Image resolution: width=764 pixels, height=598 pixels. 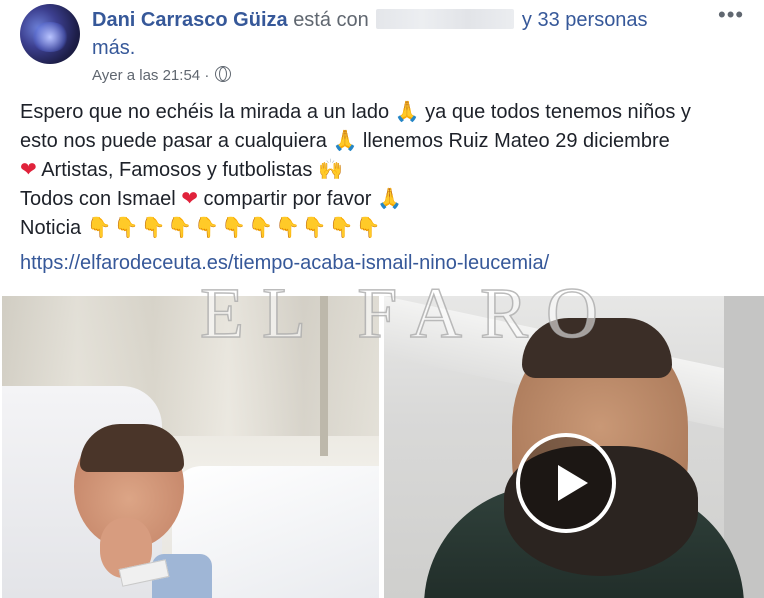 I want to click on blurred-tagged-name, so click(x=445, y=19).